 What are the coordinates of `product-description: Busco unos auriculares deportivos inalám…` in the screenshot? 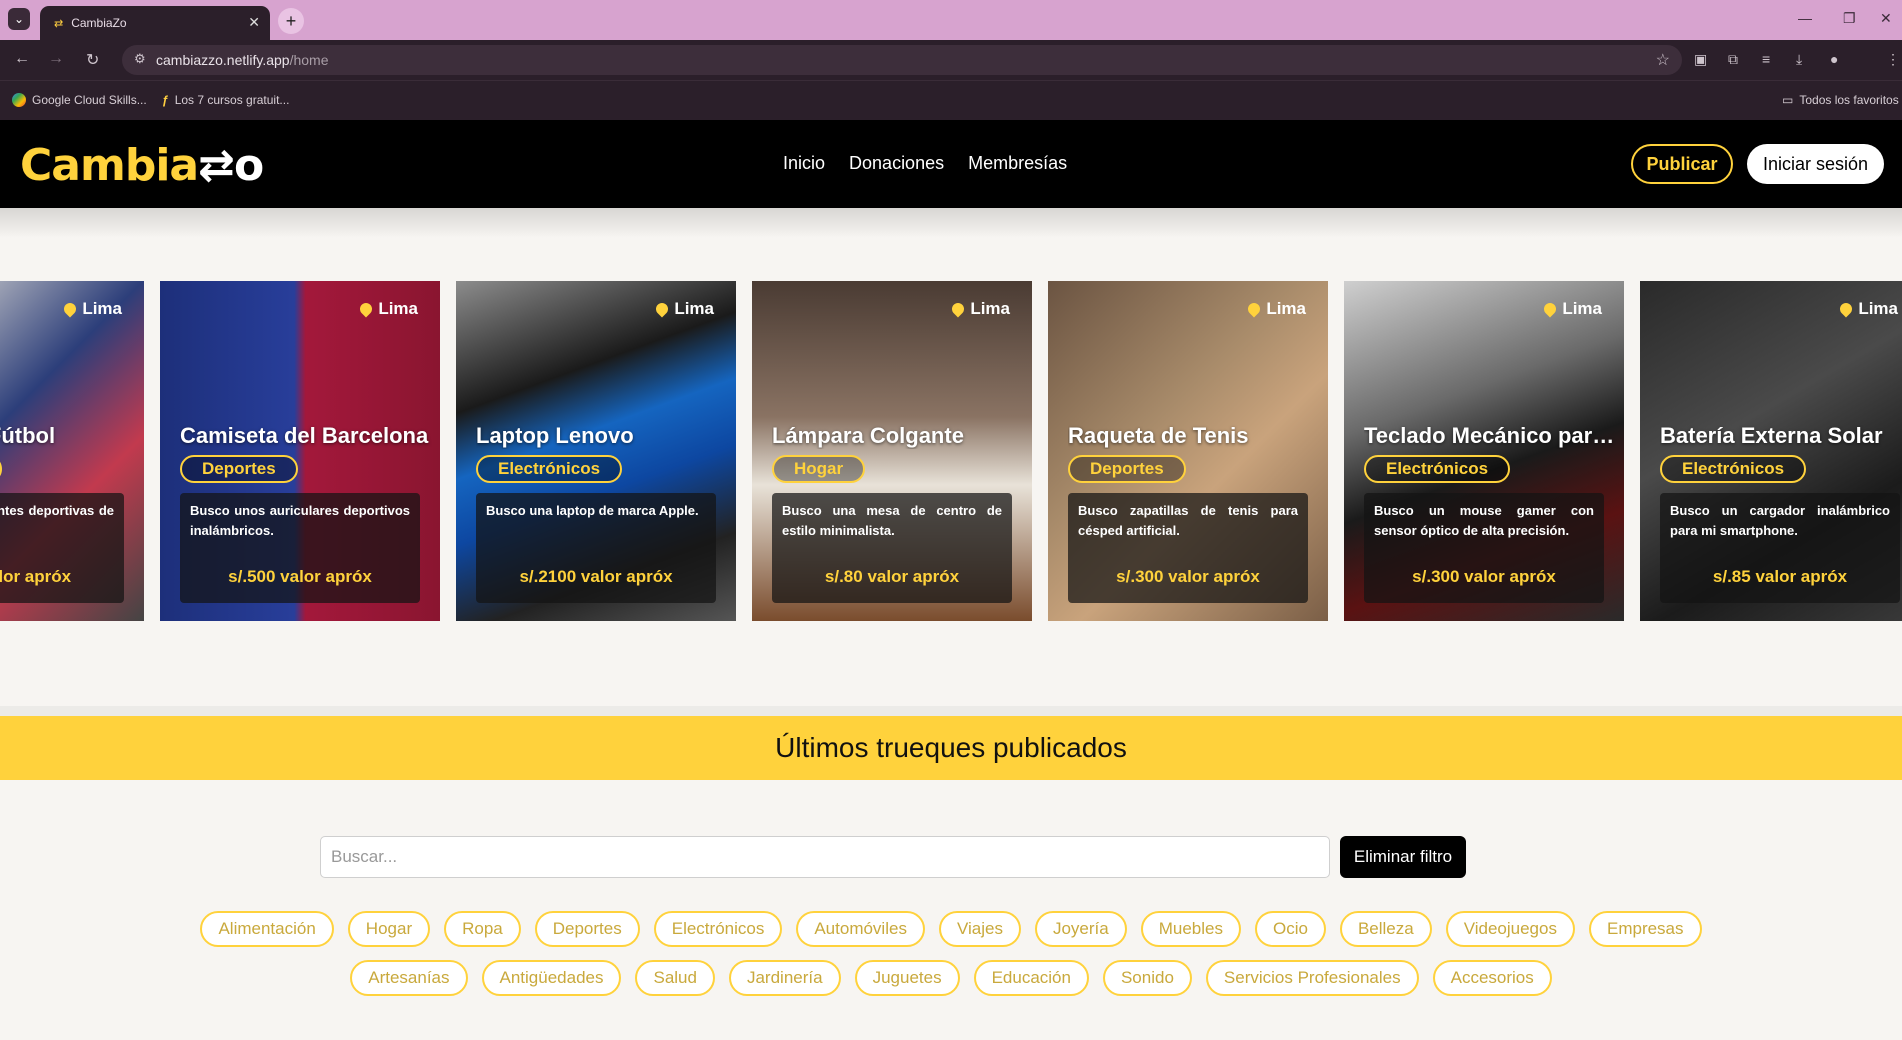 It's located at (300, 520).